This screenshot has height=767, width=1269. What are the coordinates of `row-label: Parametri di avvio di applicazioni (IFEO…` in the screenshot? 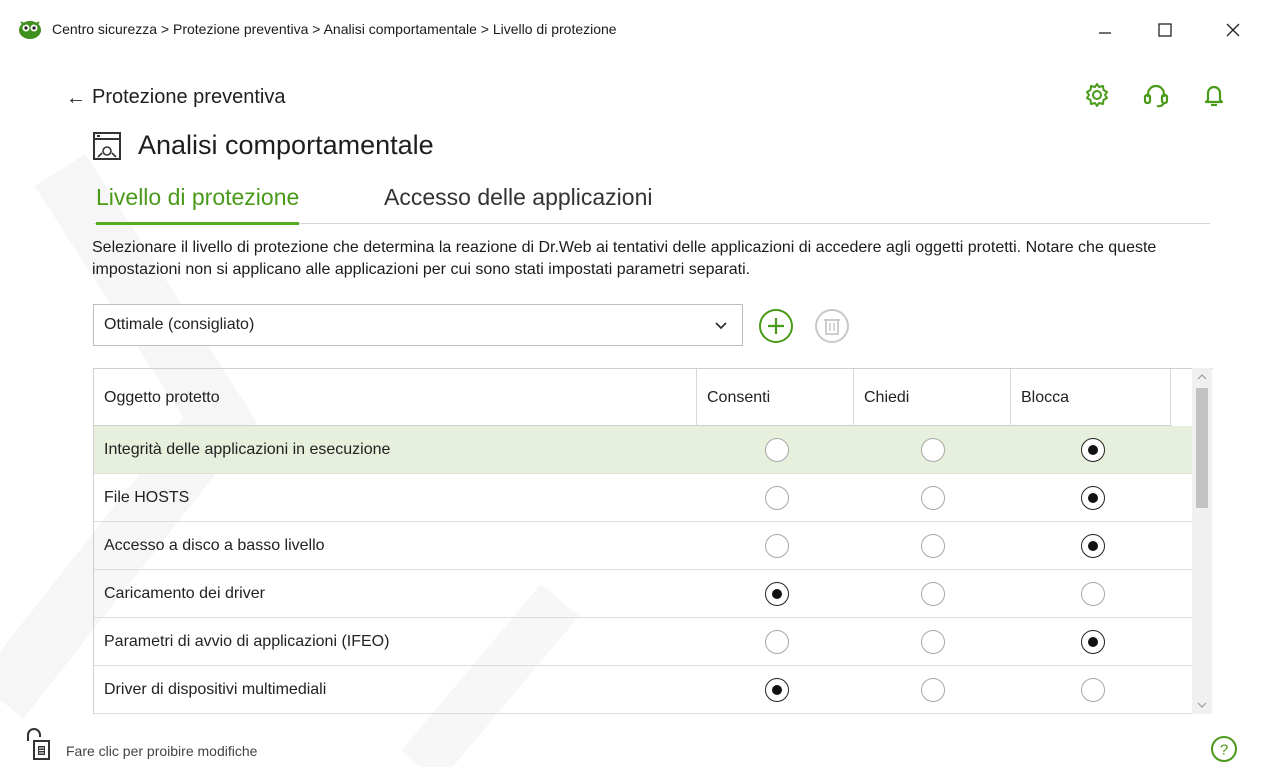 It's located at (247, 641).